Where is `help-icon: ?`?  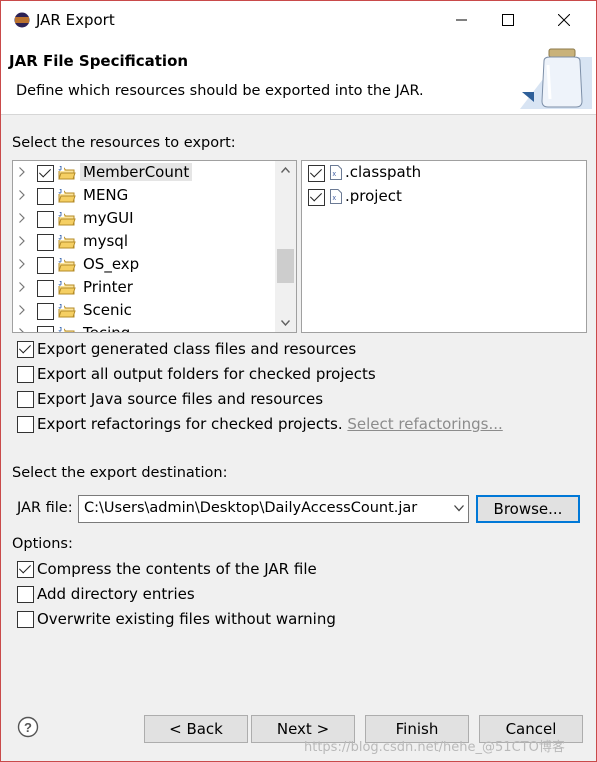
help-icon: ? is located at coordinates (28, 727).